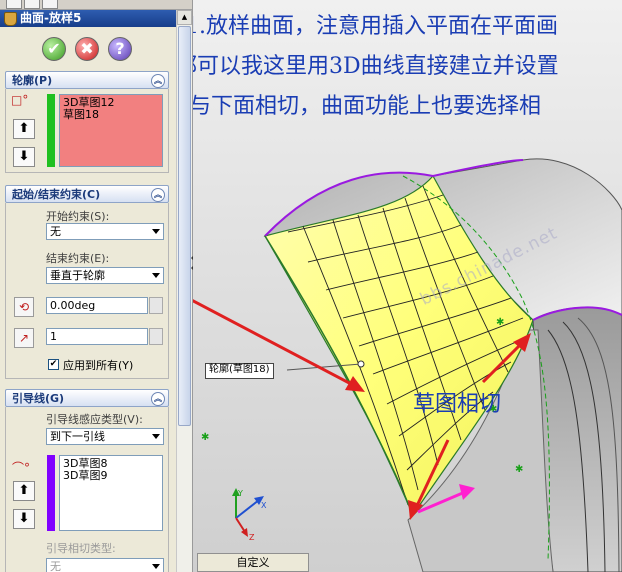 The width and height of the screenshot is (622, 572). I want to click on end-constraint-select: 垂直于轮廓, so click(105, 275).